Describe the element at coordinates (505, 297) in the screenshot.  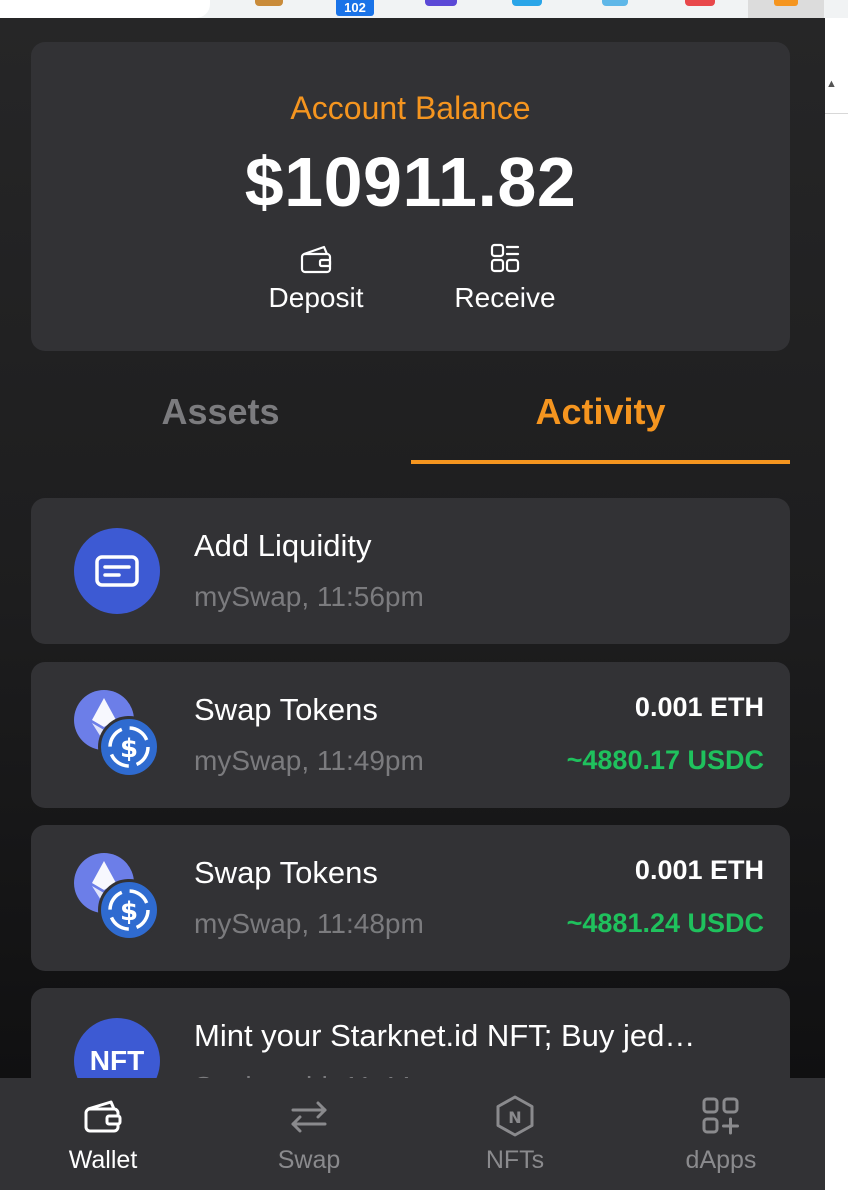
I see `receive-label: Receive` at that location.